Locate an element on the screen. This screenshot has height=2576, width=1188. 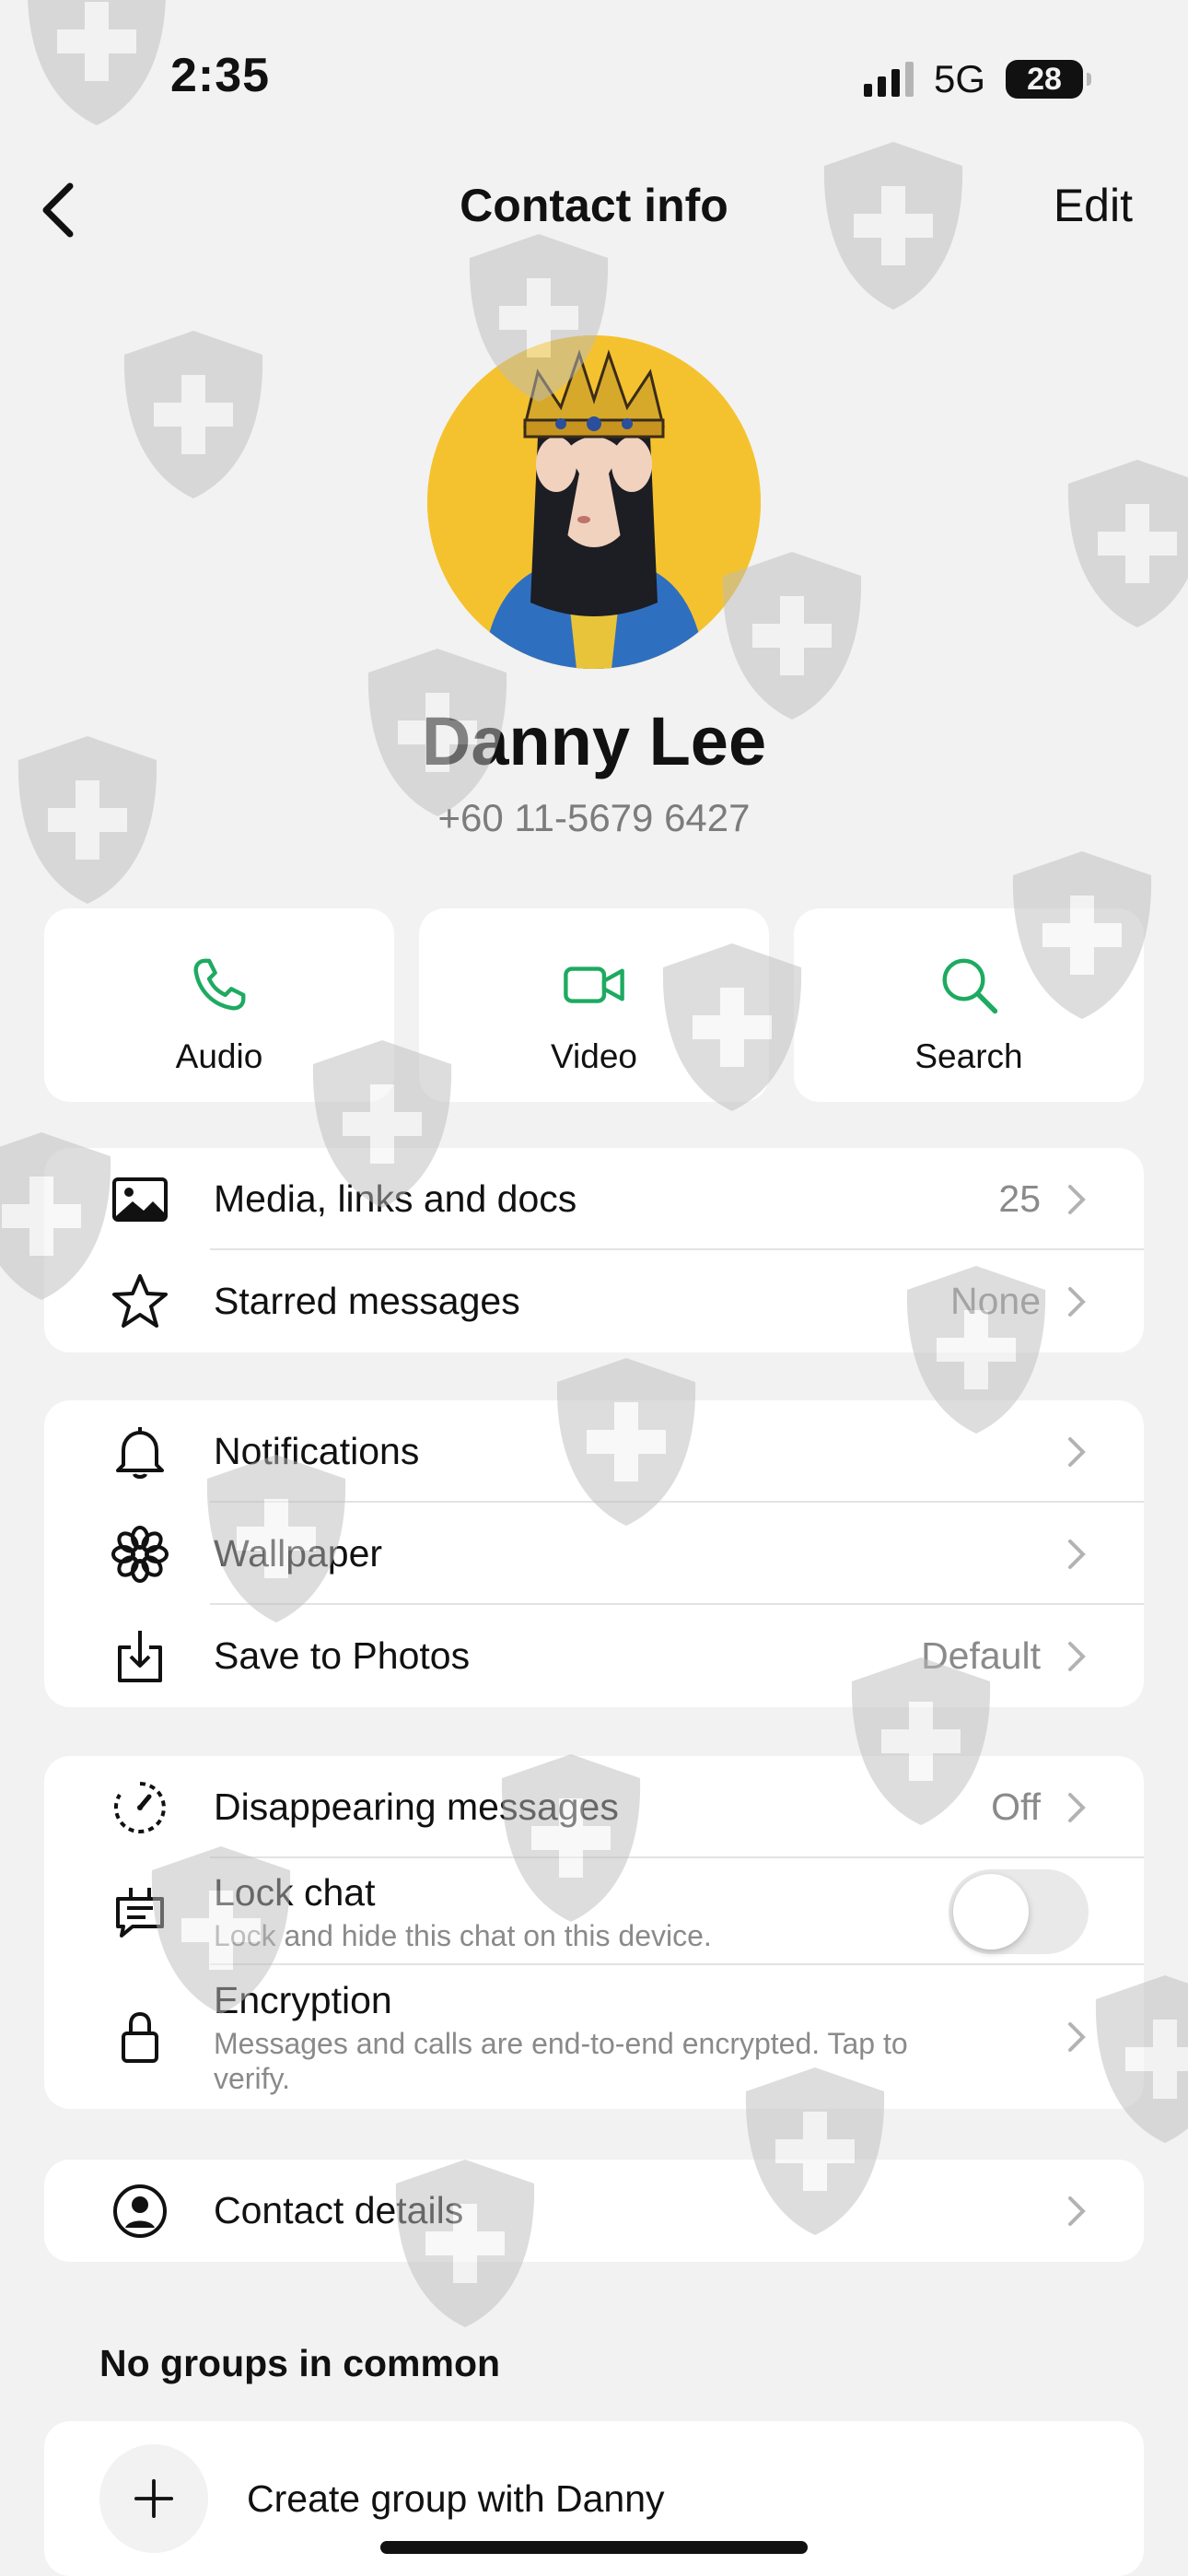
edit-button: Edit is located at coordinates (1093, 205).